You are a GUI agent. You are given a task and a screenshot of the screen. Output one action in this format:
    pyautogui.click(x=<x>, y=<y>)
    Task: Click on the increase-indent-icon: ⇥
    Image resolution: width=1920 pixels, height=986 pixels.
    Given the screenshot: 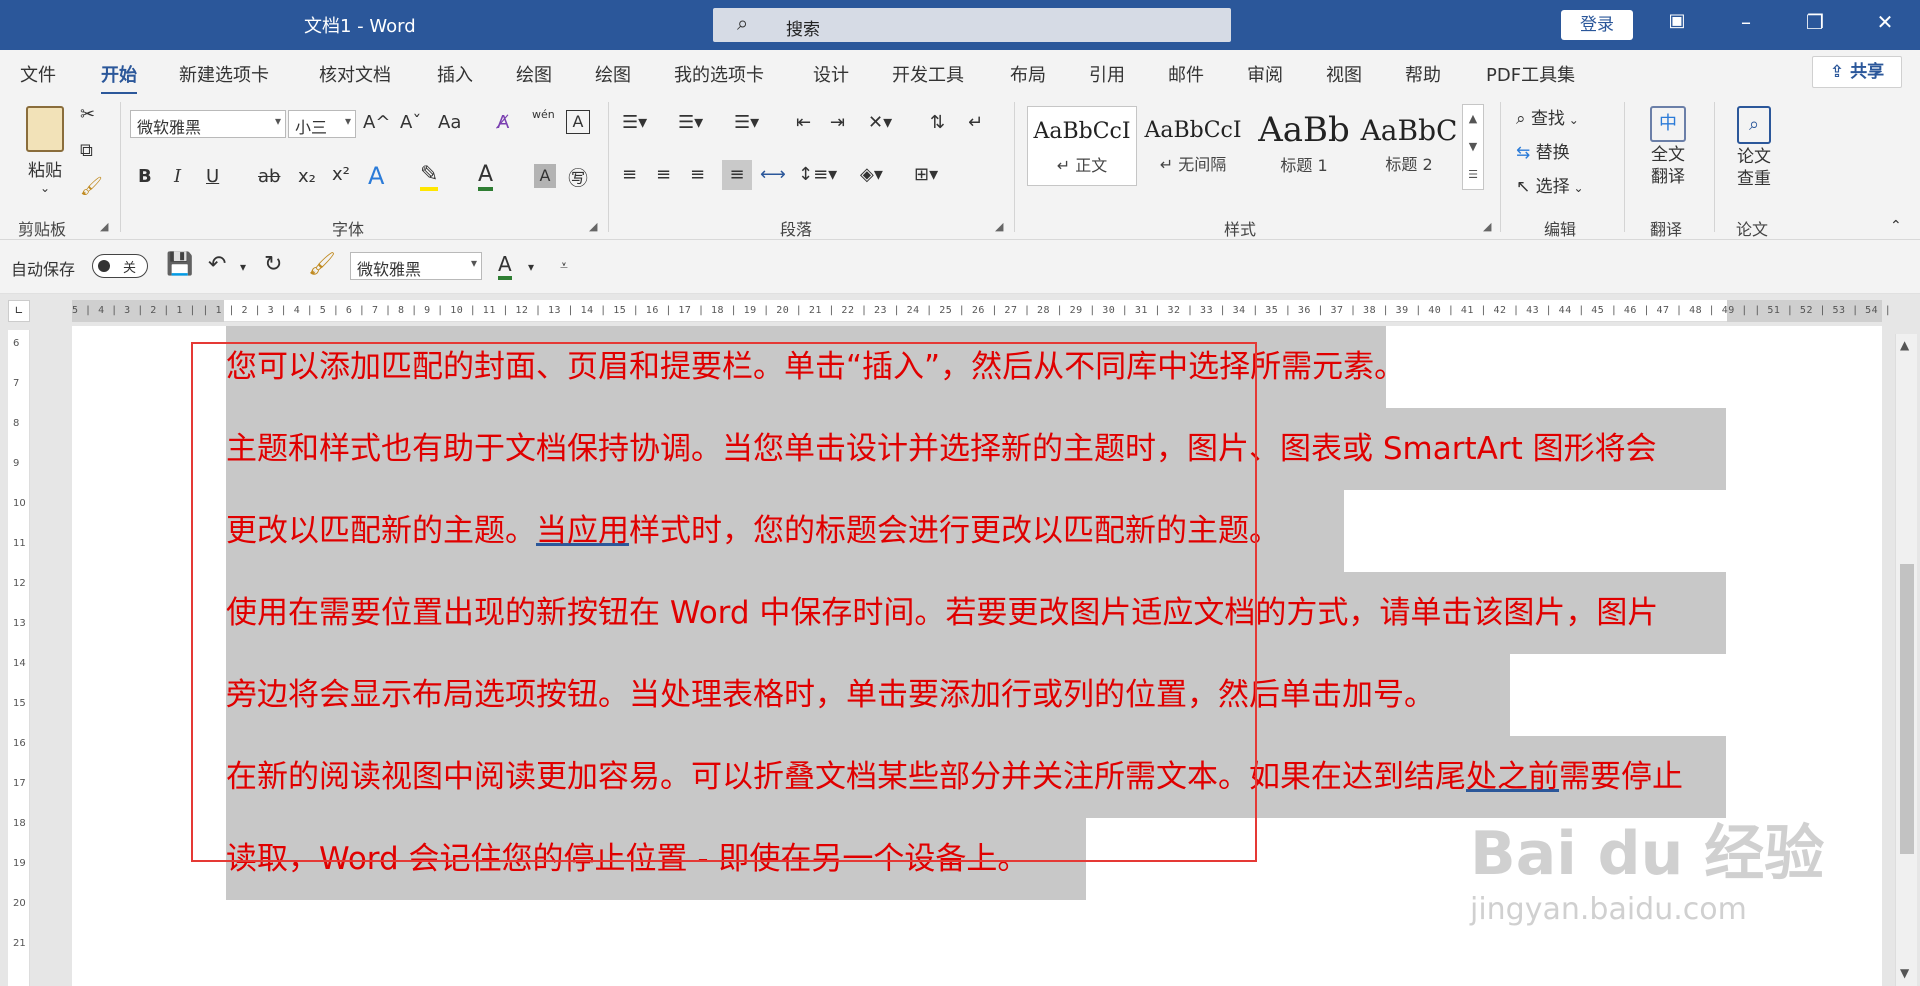 What is the action you would take?
    pyautogui.click(x=837, y=122)
    